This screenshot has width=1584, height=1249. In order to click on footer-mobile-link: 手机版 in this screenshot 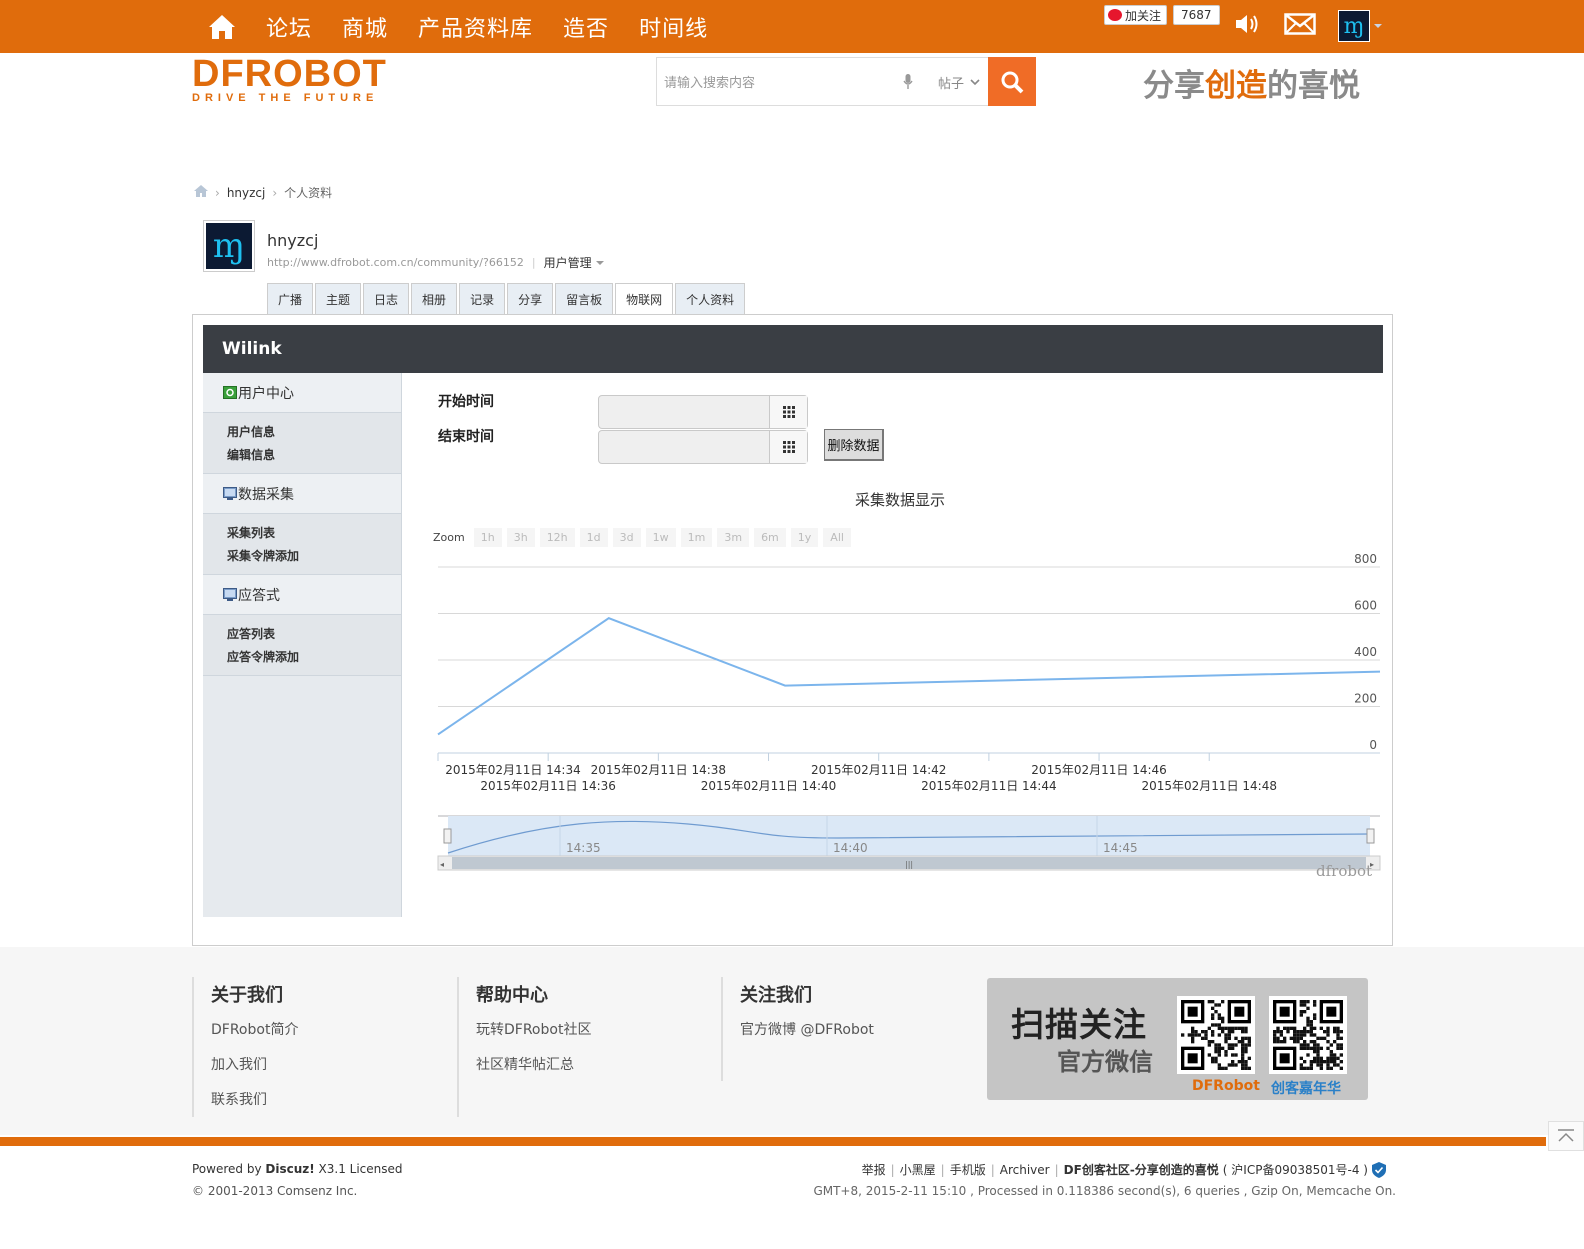, I will do `click(968, 1169)`.